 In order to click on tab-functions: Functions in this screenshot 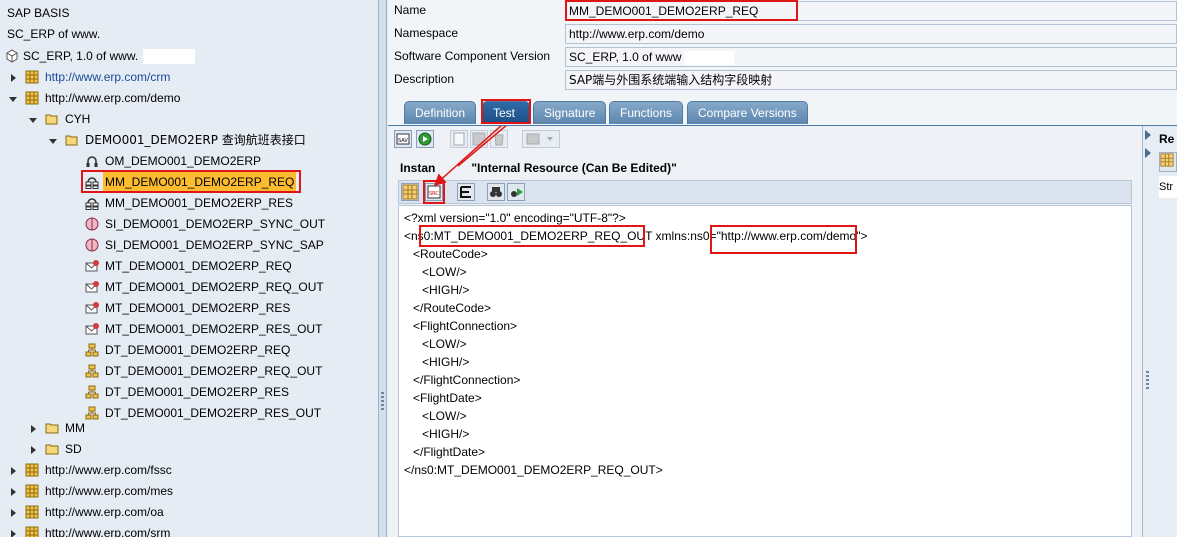, I will do `click(646, 112)`.